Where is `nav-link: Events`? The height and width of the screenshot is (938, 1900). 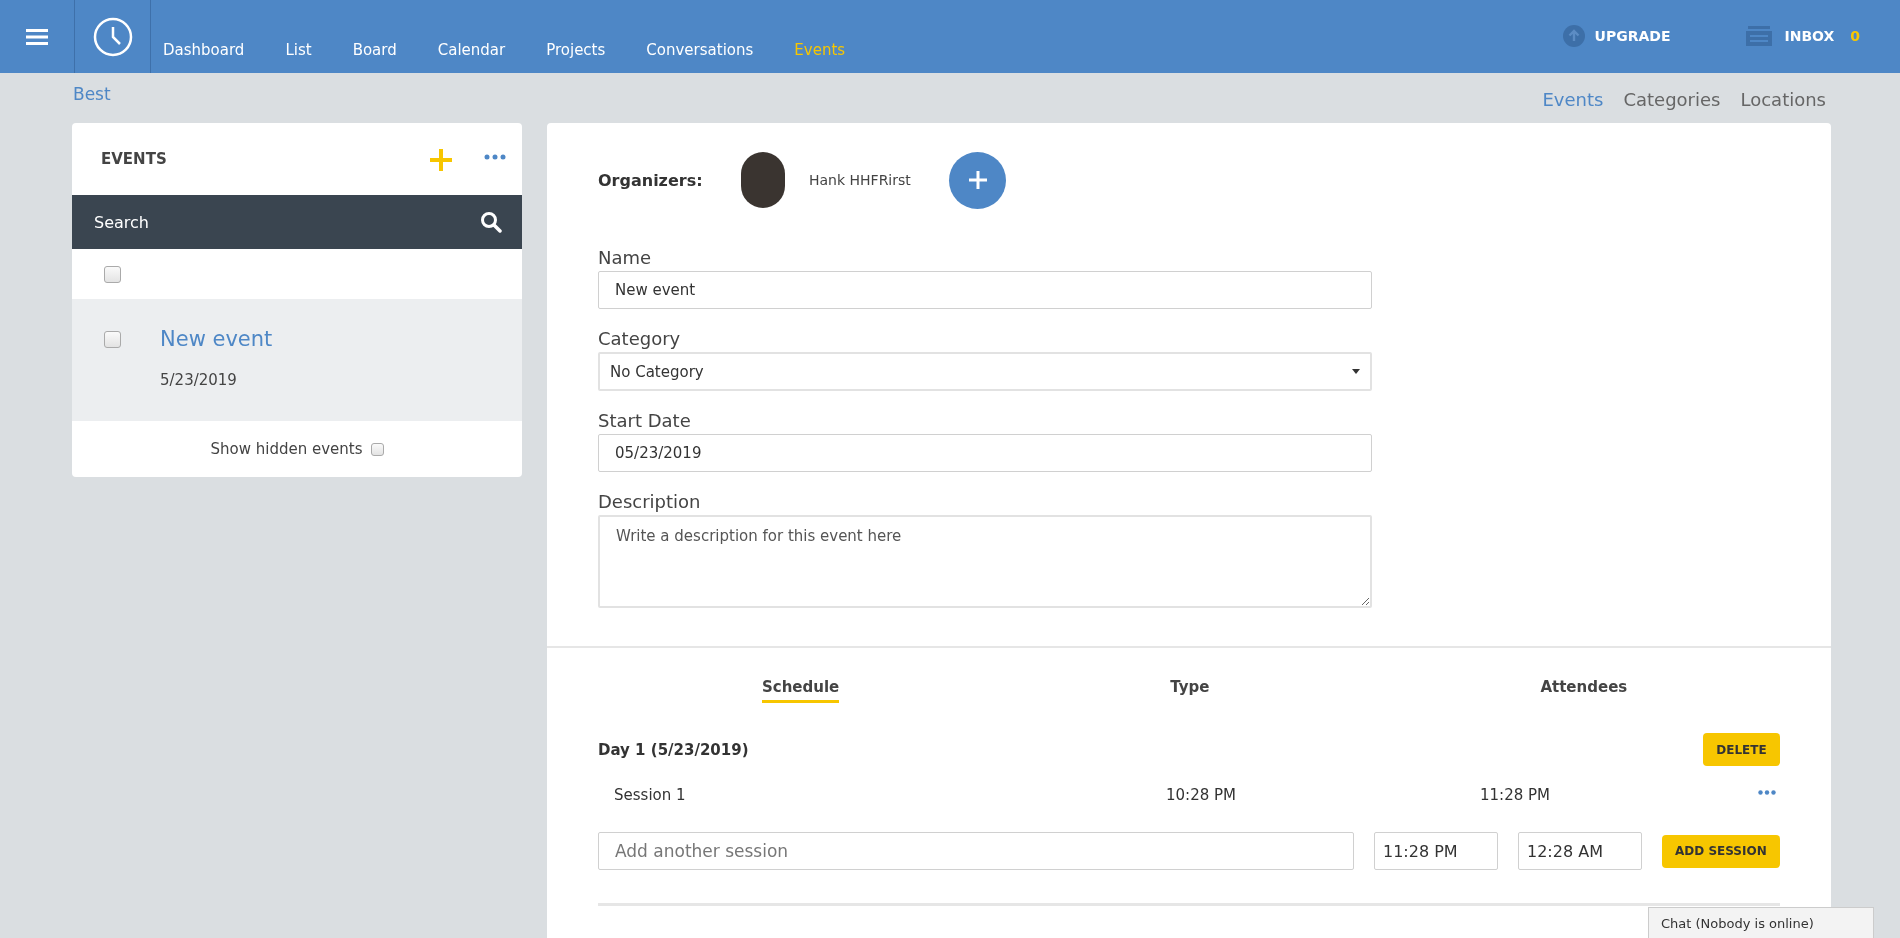
nav-link: Events is located at coordinates (820, 50).